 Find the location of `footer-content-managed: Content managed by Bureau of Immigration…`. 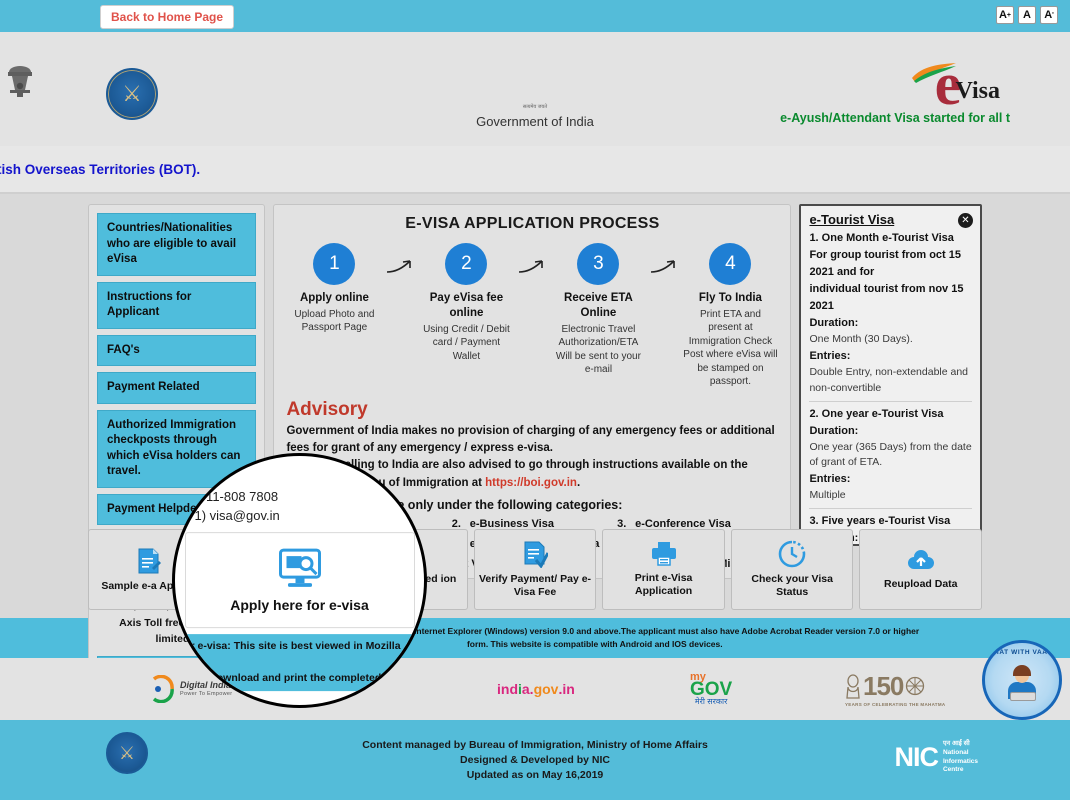

footer-content-managed: Content managed by Bureau of Immigration… is located at coordinates (535, 745).